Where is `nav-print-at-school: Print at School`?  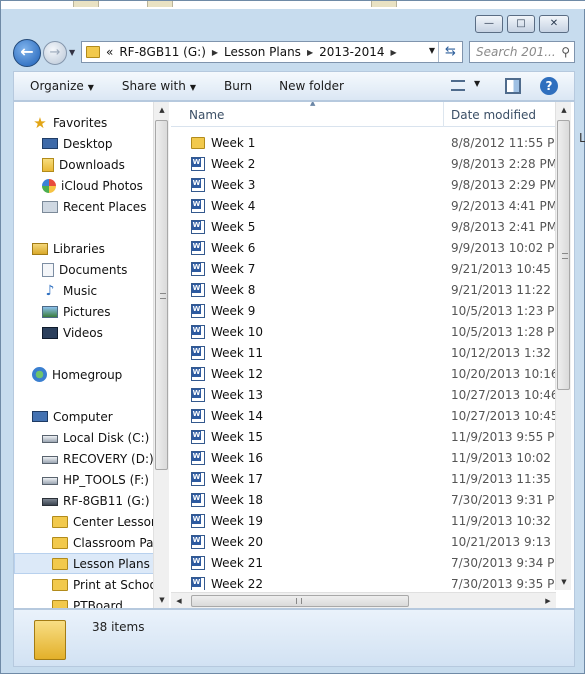 nav-print-at-school: Print at School is located at coordinates (110, 584).